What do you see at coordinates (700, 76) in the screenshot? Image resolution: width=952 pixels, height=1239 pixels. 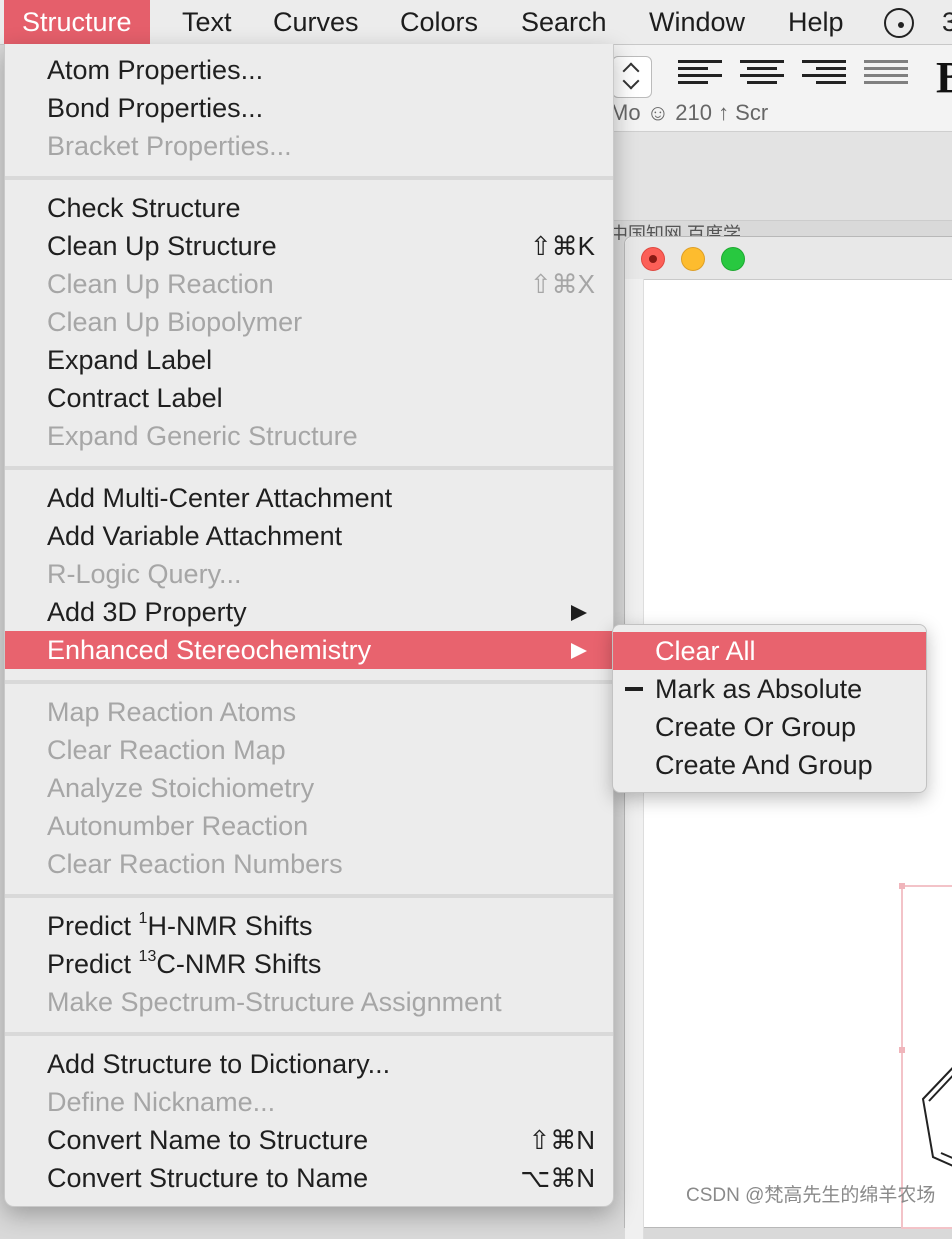 I see `align-left-icon` at bounding box center [700, 76].